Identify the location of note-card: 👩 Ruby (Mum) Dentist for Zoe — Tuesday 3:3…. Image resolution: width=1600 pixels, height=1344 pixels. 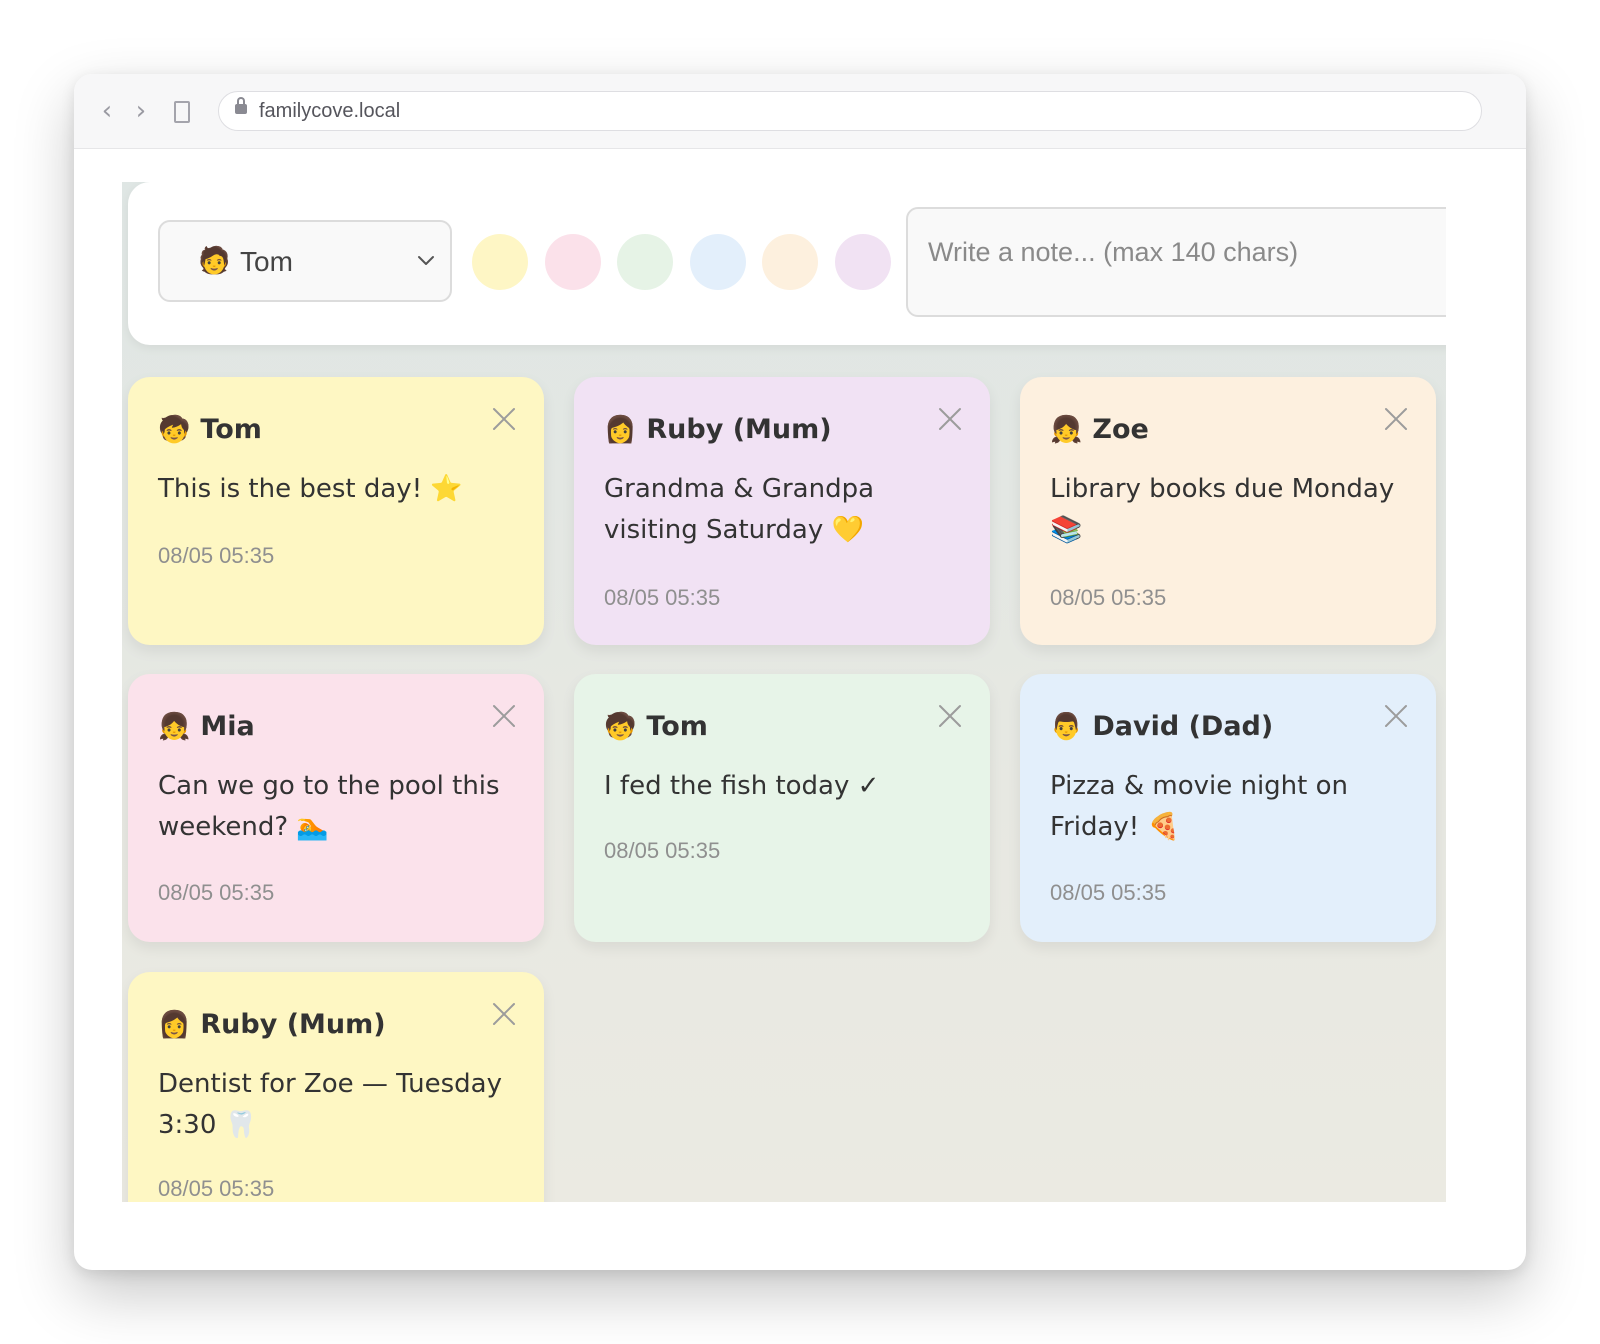
(336, 1087).